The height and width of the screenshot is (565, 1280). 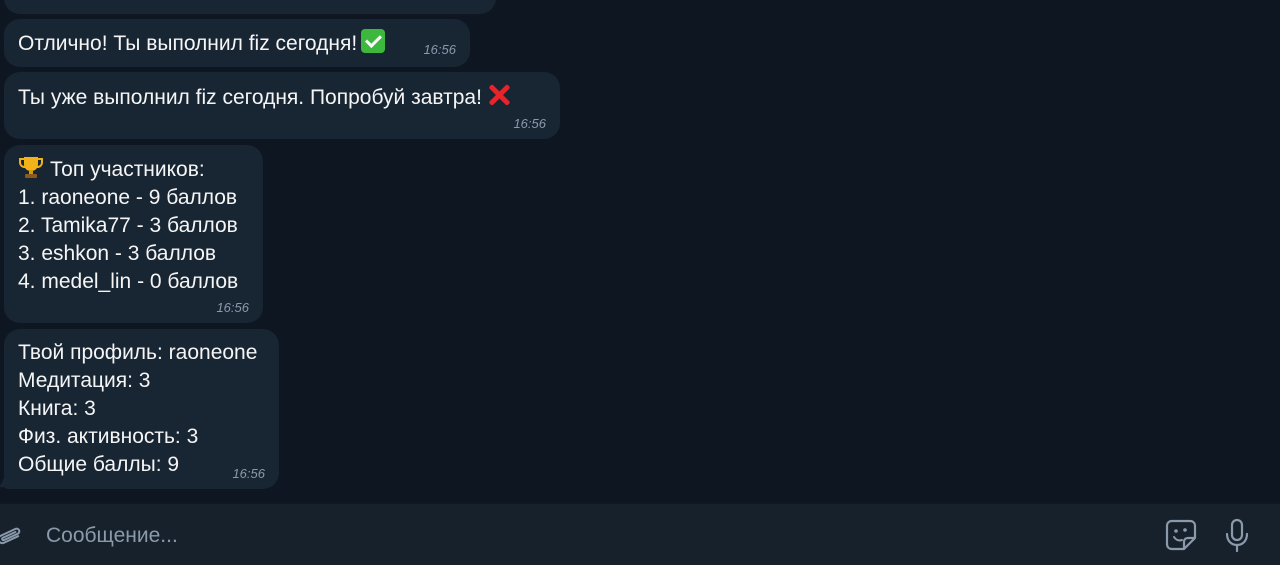 I want to click on profile-row: Твой профиль: raoneone, so click(x=138, y=352).